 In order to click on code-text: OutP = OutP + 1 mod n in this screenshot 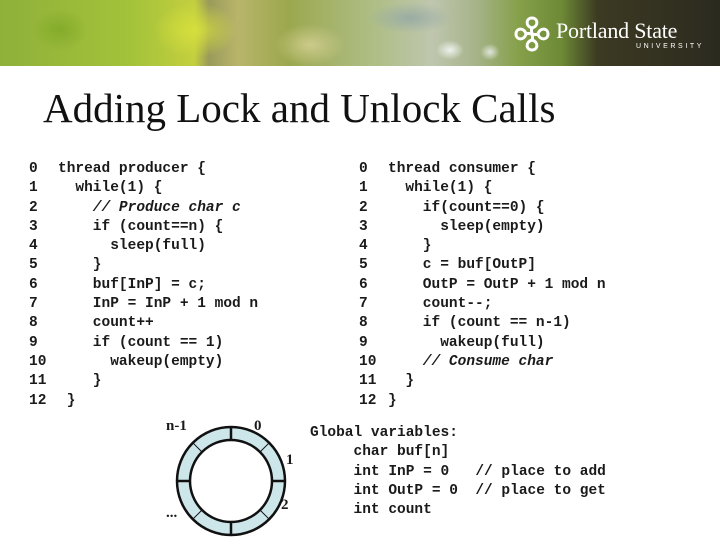, I will do `click(497, 284)`.